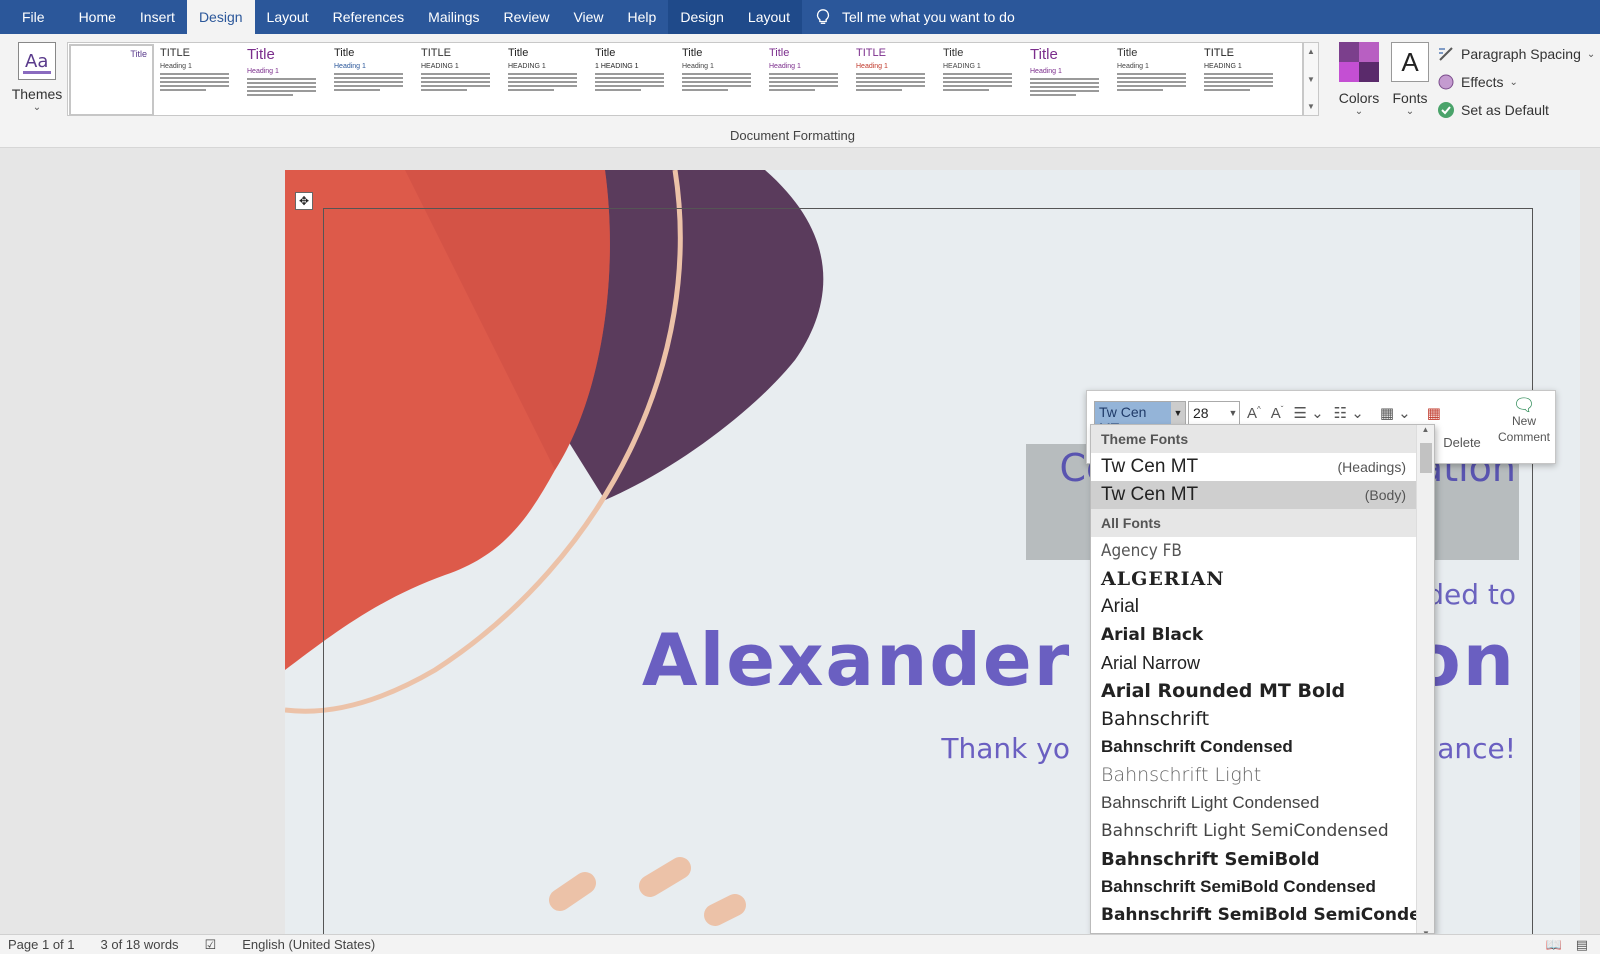 The image size is (1600, 954). Describe the element at coordinates (1254, 413) in the screenshot. I see `grow-font-icon: A^` at that location.